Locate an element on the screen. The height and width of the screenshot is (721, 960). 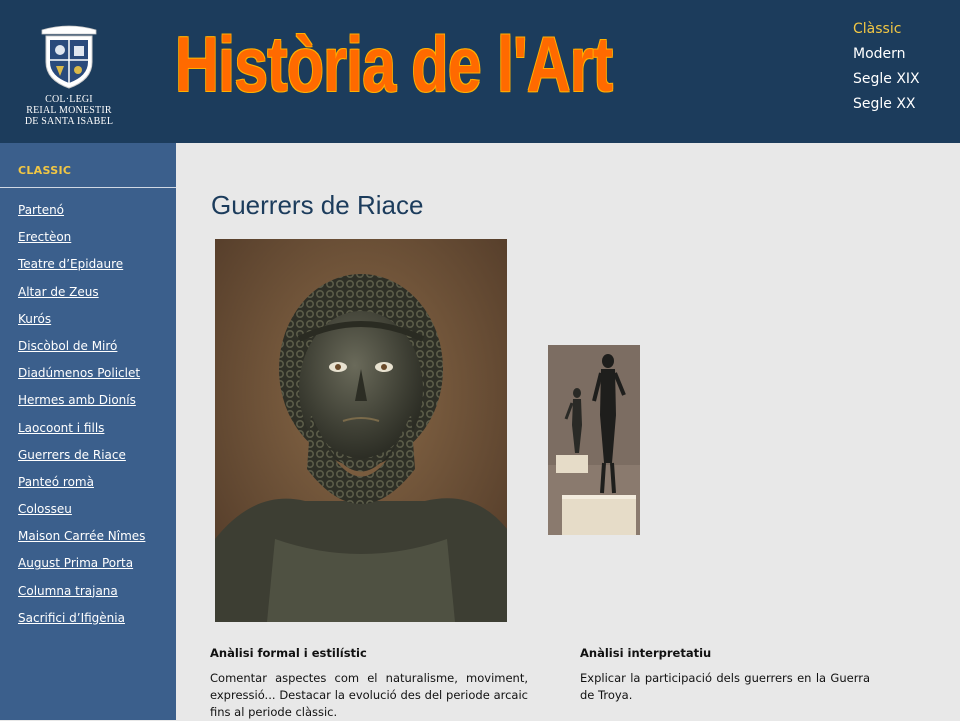
sidebar-item: Guerrers de Riace is located at coordinates (97, 457).